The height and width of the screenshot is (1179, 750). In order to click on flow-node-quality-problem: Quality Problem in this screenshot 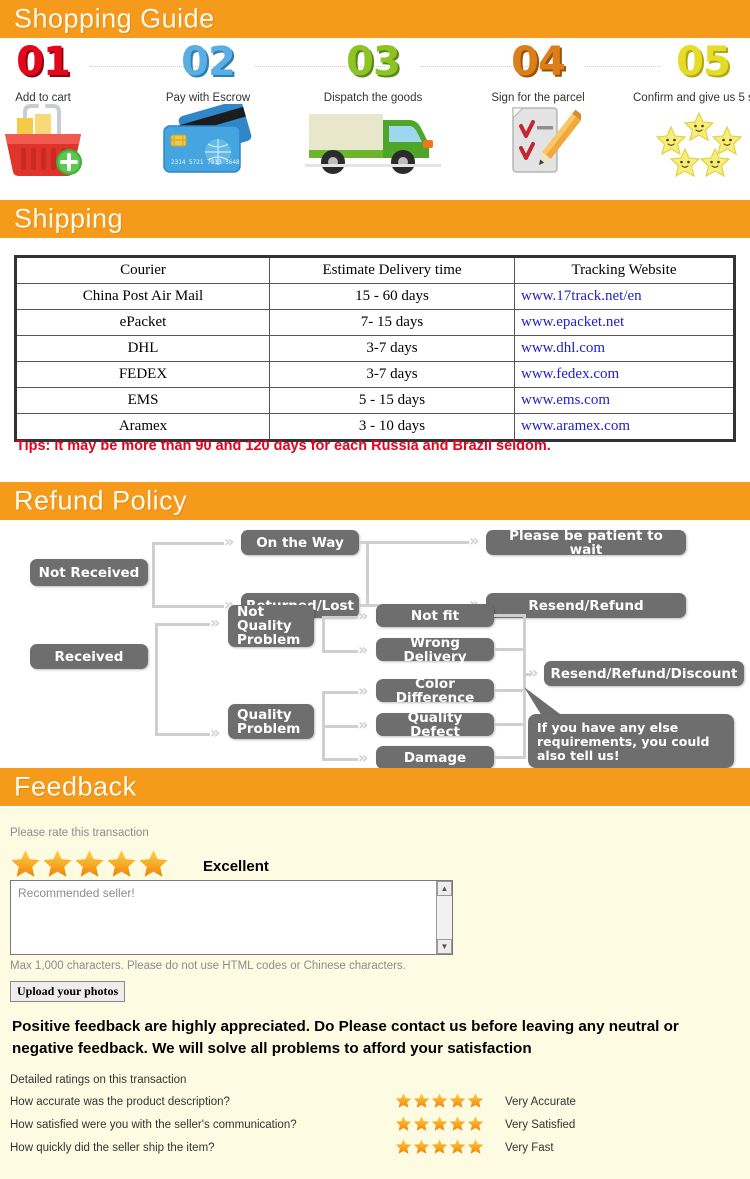, I will do `click(271, 721)`.